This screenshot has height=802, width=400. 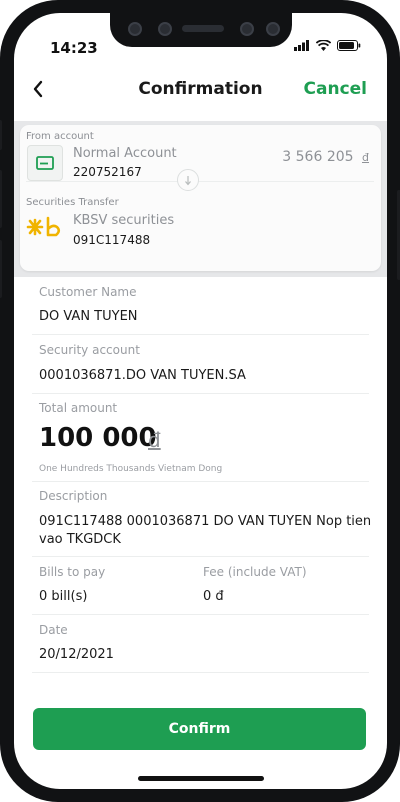 I want to click on notch-camera, so click(x=247, y=29).